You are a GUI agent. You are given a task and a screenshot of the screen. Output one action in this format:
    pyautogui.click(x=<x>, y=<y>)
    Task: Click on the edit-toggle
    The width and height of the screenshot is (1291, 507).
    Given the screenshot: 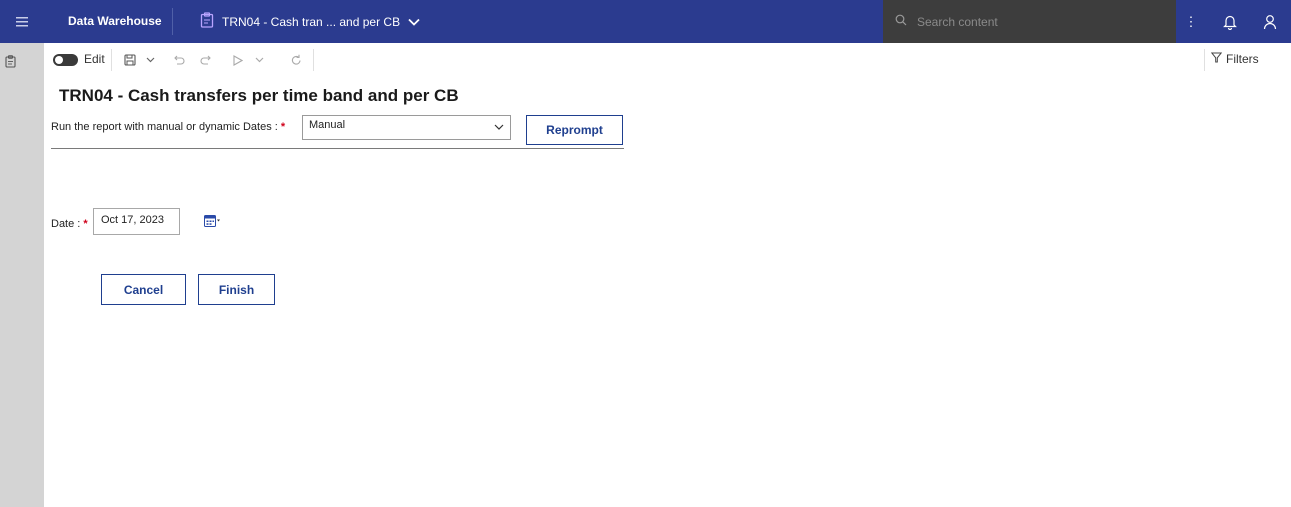 What is the action you would take?
    pyautogui.click(x=65, y=60)
    